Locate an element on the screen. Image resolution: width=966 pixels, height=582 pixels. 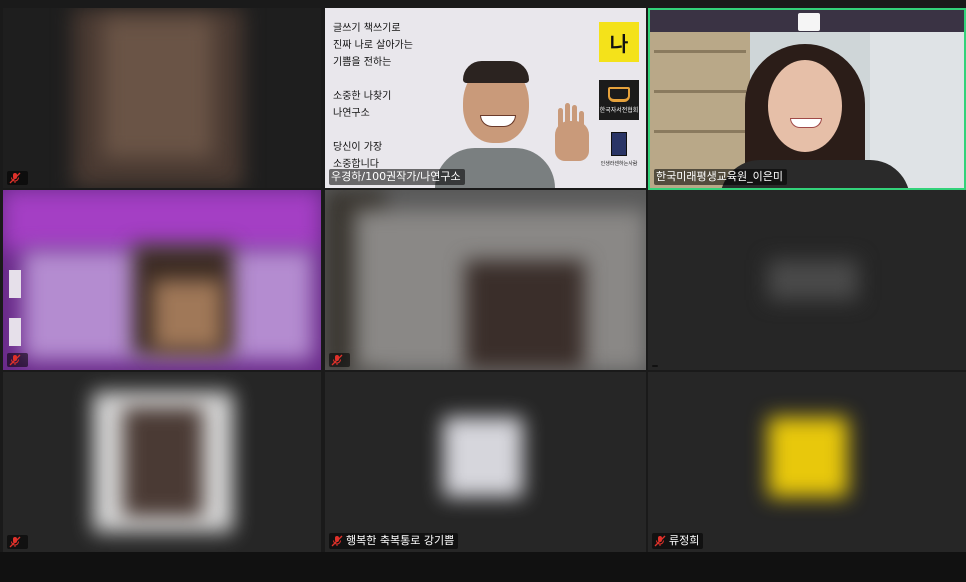
participant-name: 한국미래평생교육원_이은미 is located at coordinates (719, 176).